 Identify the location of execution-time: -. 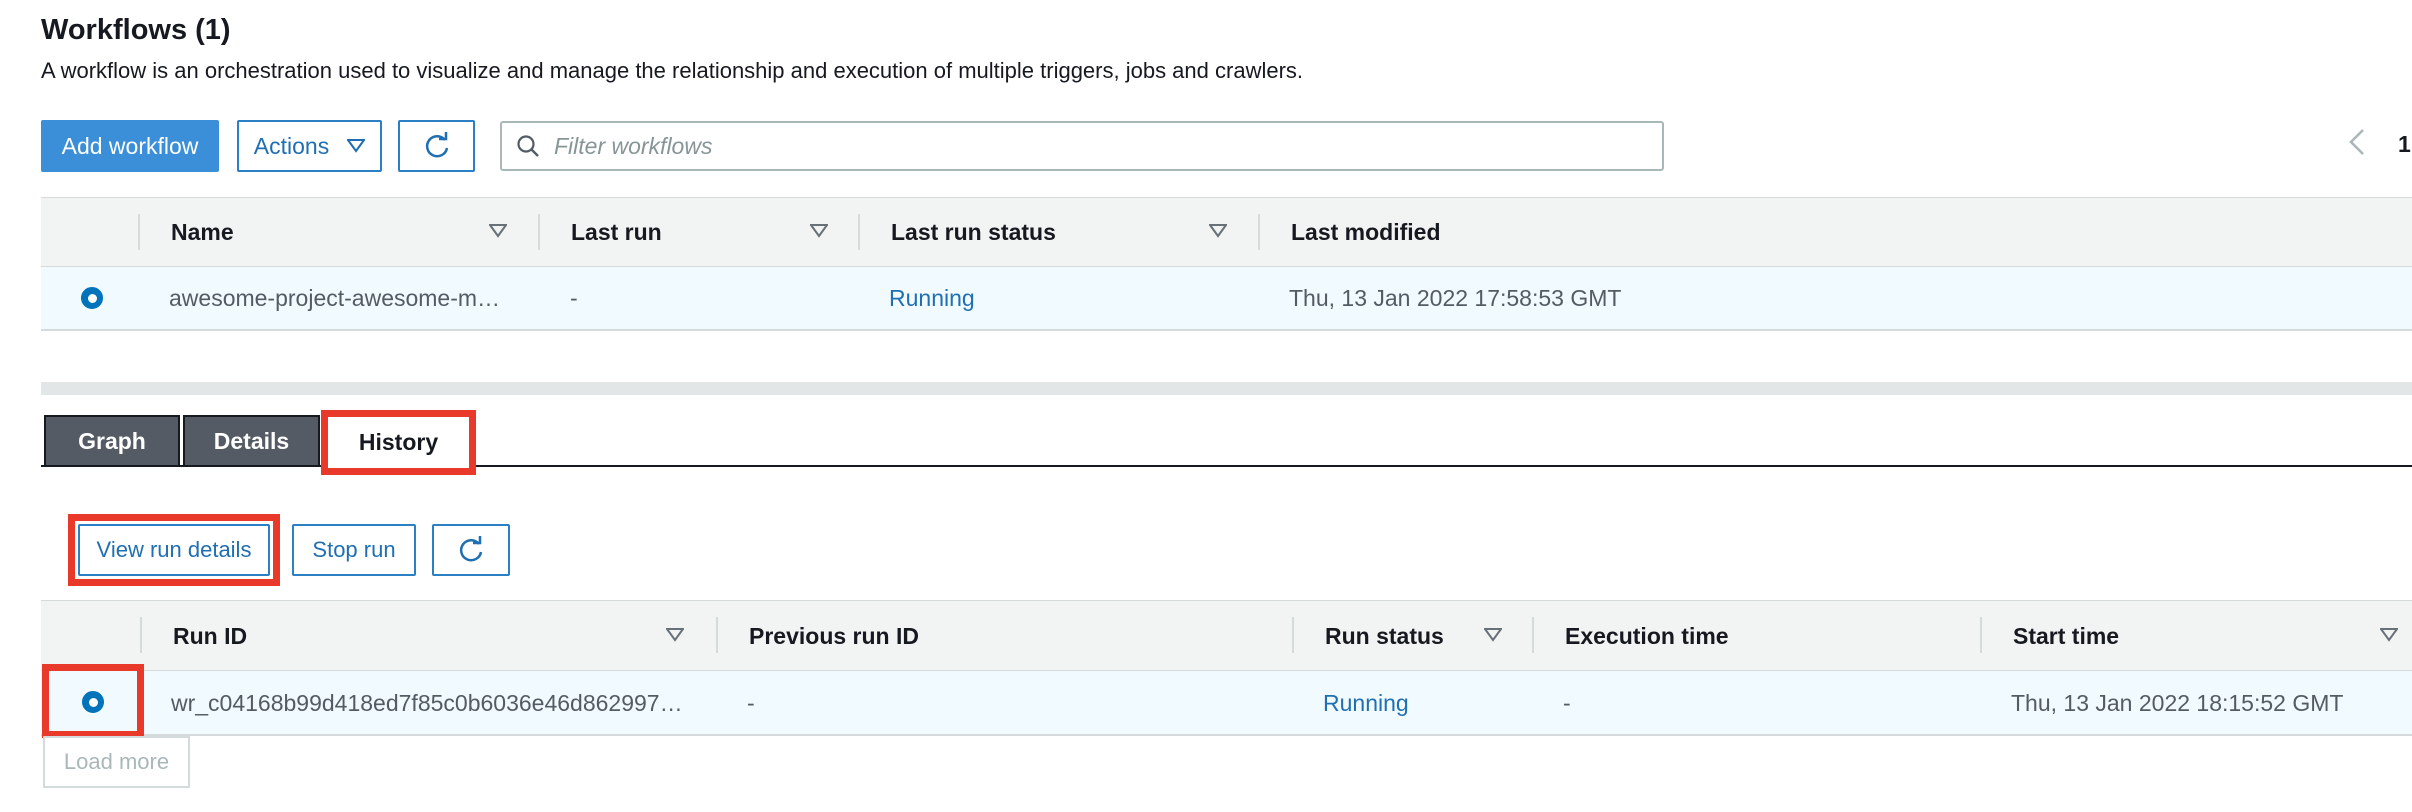
(1567, 703).